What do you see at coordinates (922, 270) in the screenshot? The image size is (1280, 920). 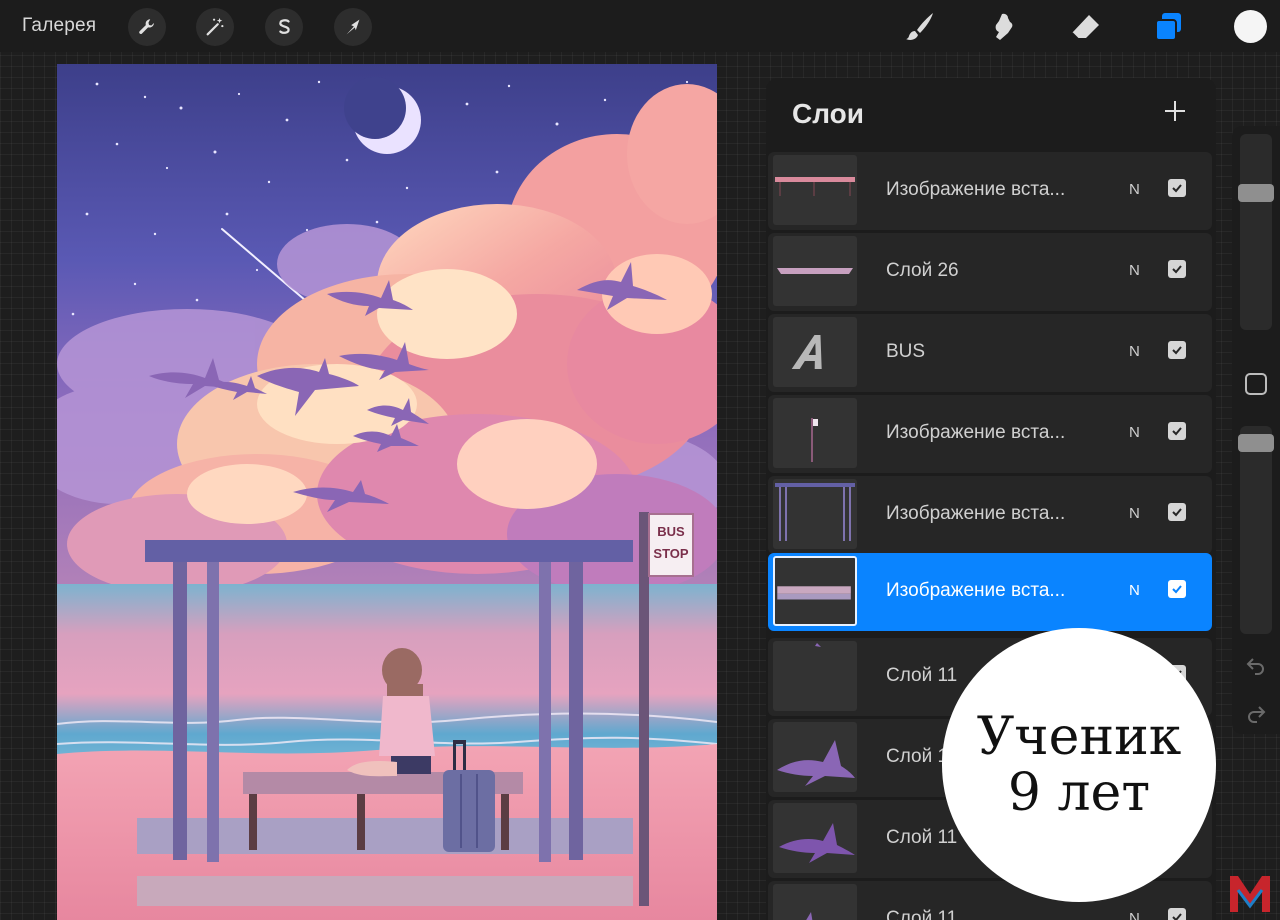 I see `layer-name: Слой 26` at bounding box center [922, 270].